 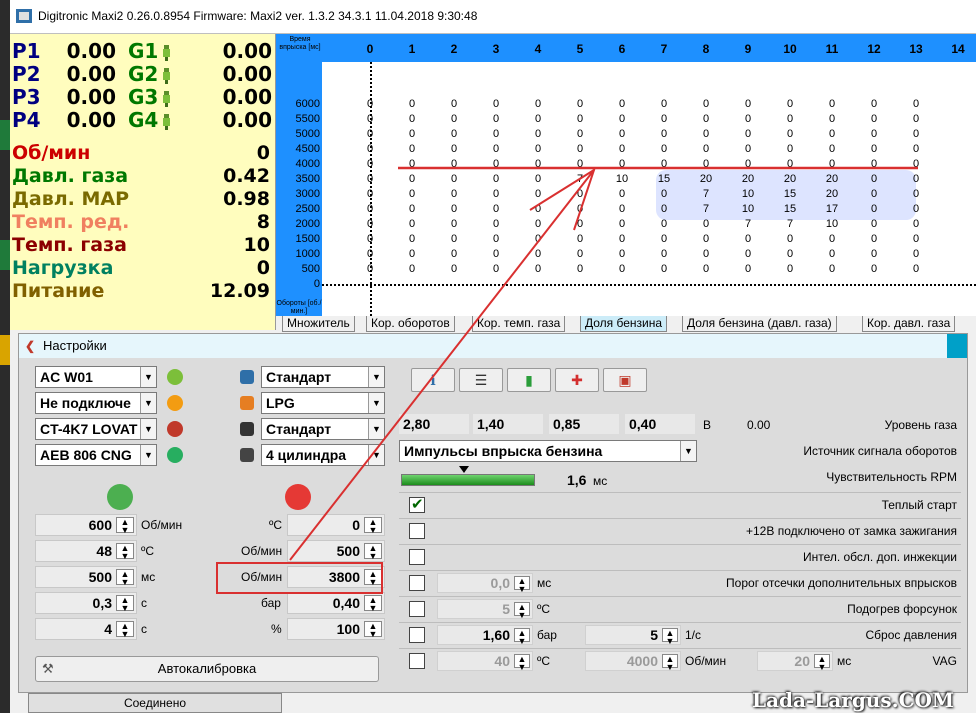 What do you see at coordinates (86, 629) in the screenshot?
I see `left-value-field: 4 ▲ ▼` at bounding box center [86, 629].